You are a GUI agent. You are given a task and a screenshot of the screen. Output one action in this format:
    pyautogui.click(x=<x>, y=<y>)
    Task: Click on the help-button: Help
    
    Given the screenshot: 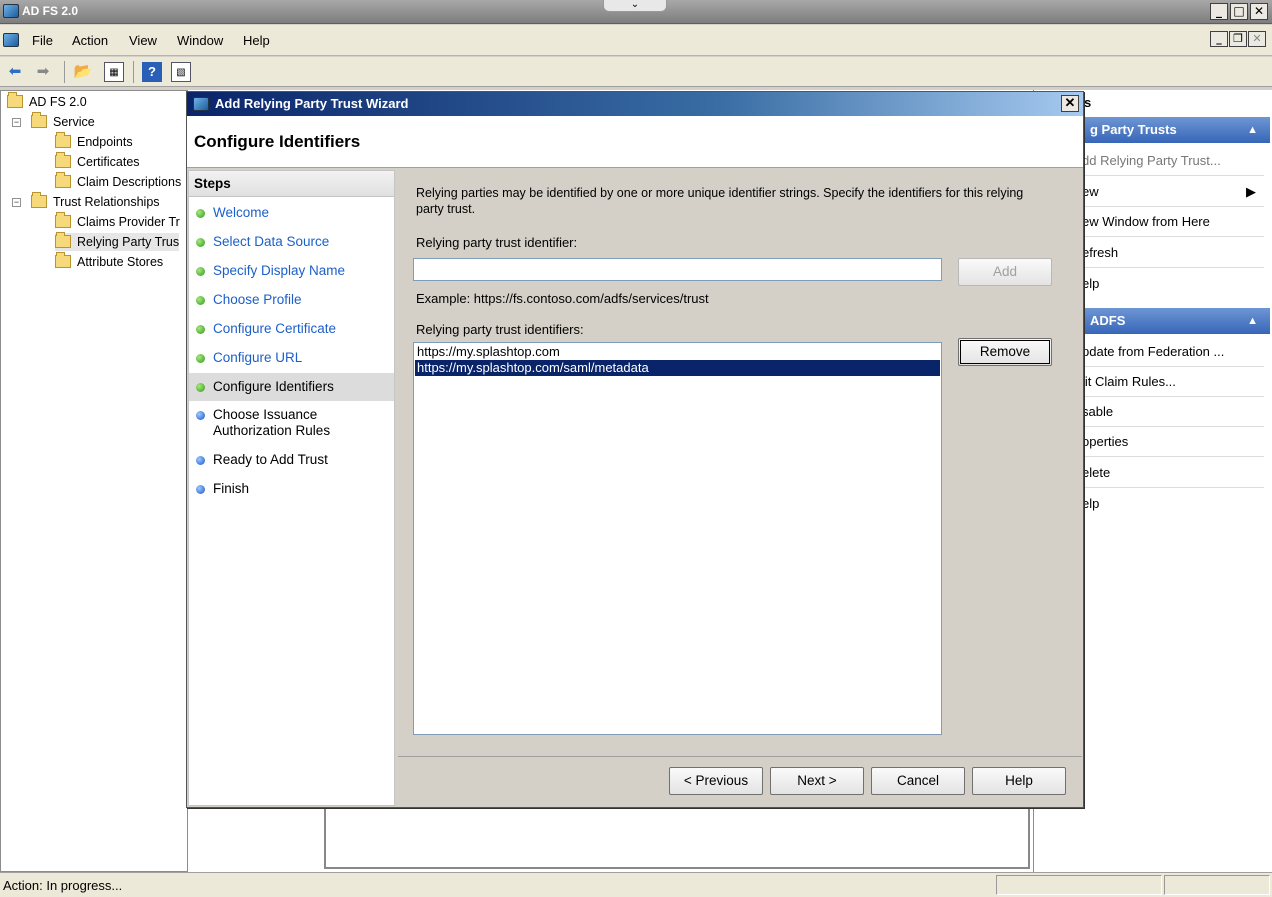 What is the action you would take?
    pyautogui.click(x=1019, y=781)
    